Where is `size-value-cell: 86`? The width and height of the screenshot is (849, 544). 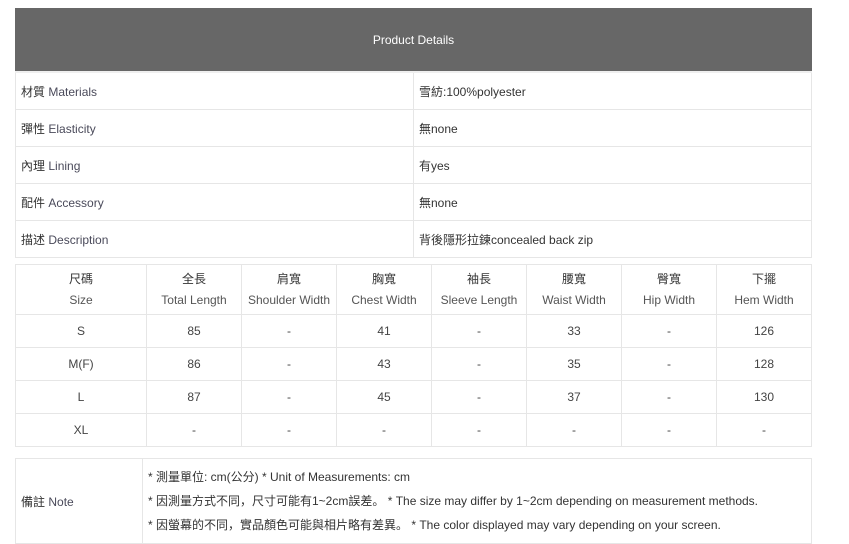
size-value-cell: 86 is located at coordinates (194, 364).